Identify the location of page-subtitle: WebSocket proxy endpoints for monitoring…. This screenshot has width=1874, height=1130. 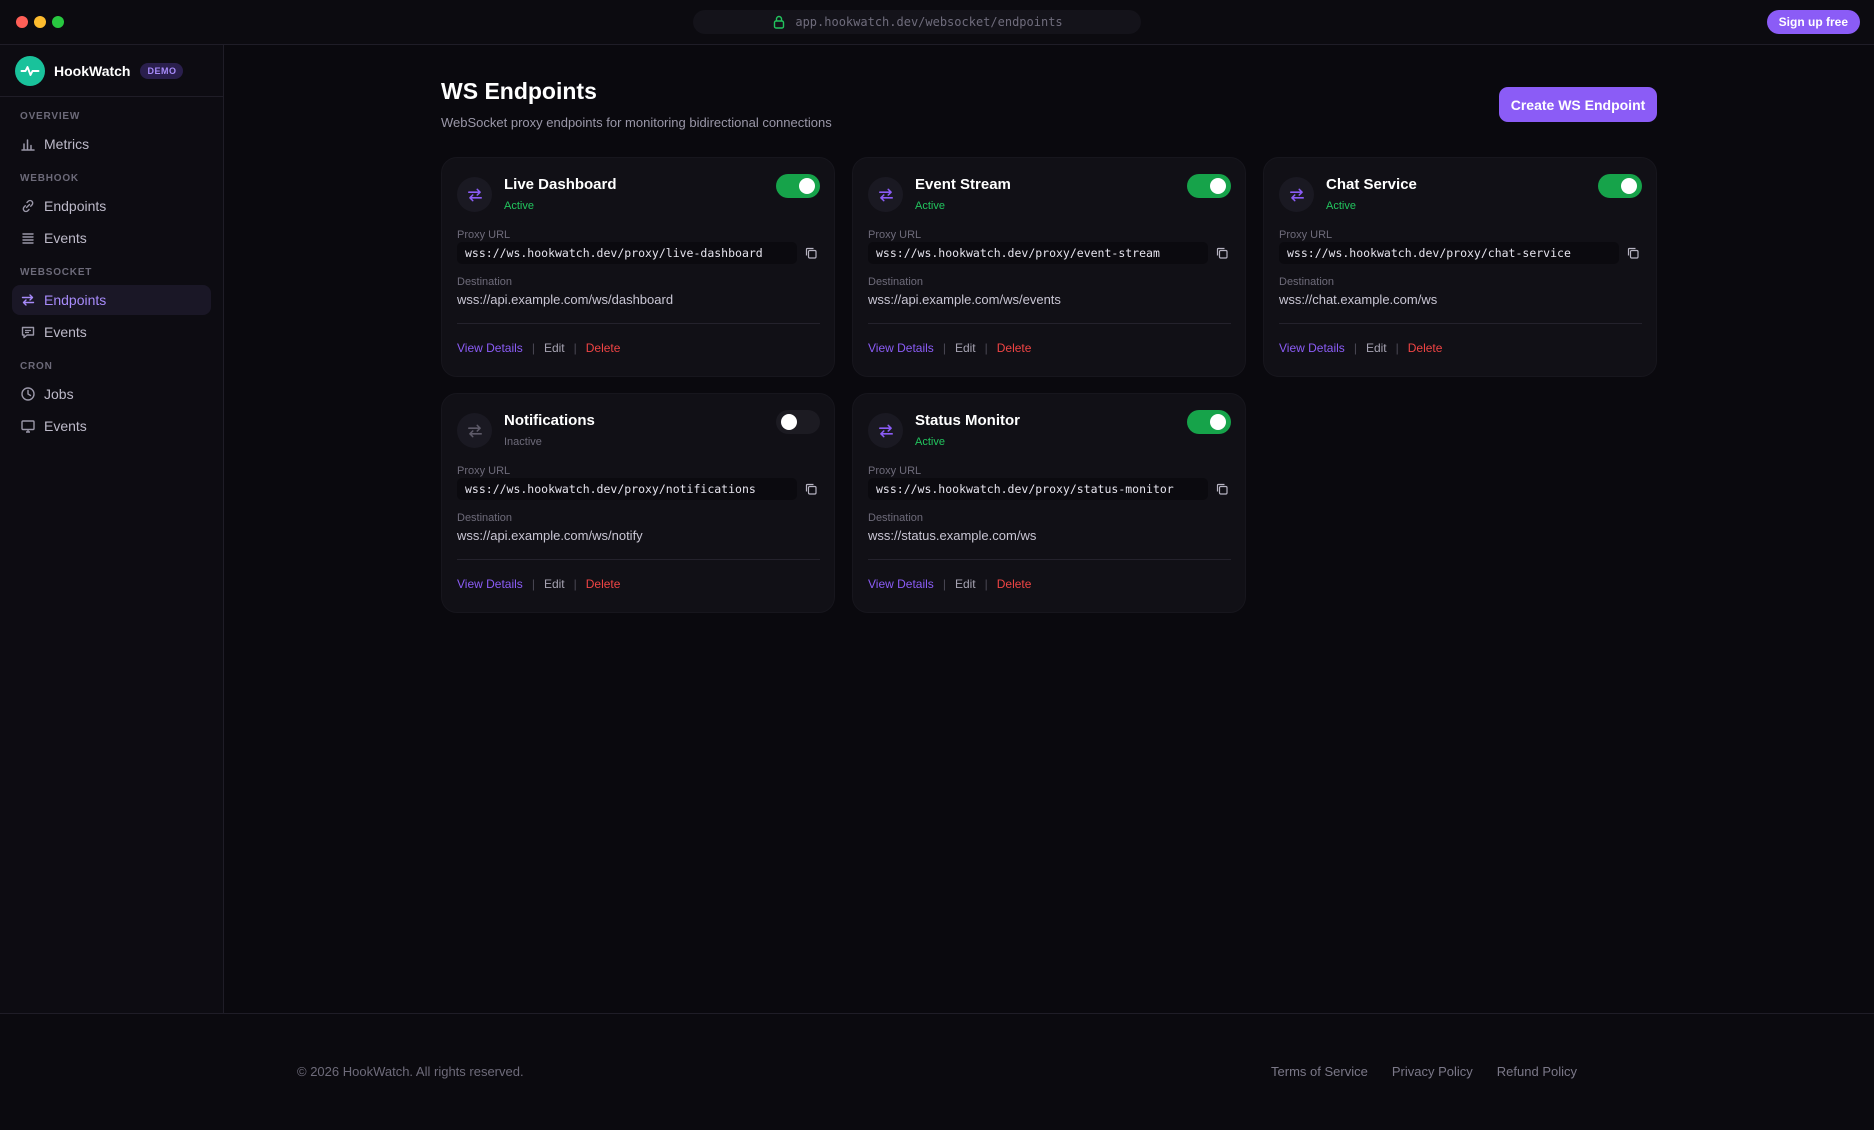
(636, 122).